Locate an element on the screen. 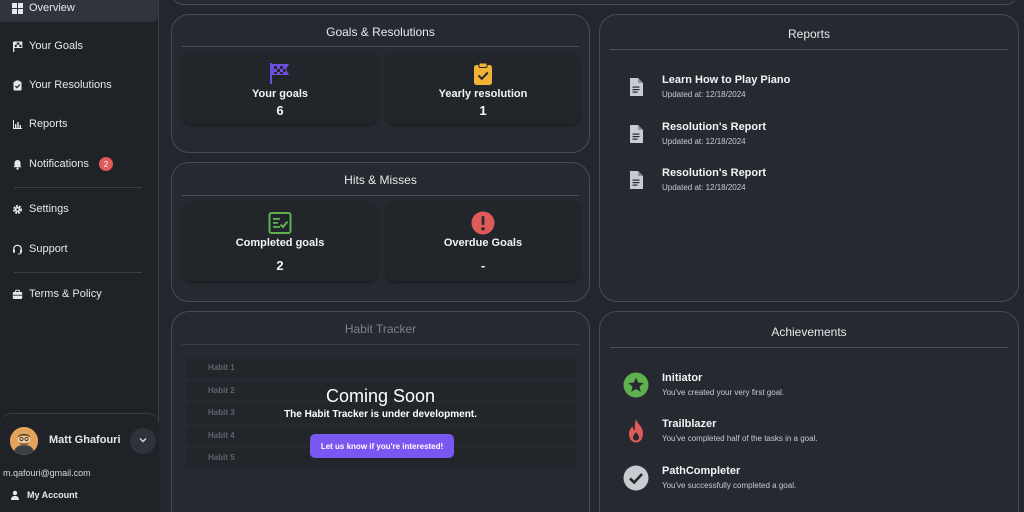 This screenshot has height=512, width=1024. user-name: Matt Ghafouri is located at coordinates (85, 440).